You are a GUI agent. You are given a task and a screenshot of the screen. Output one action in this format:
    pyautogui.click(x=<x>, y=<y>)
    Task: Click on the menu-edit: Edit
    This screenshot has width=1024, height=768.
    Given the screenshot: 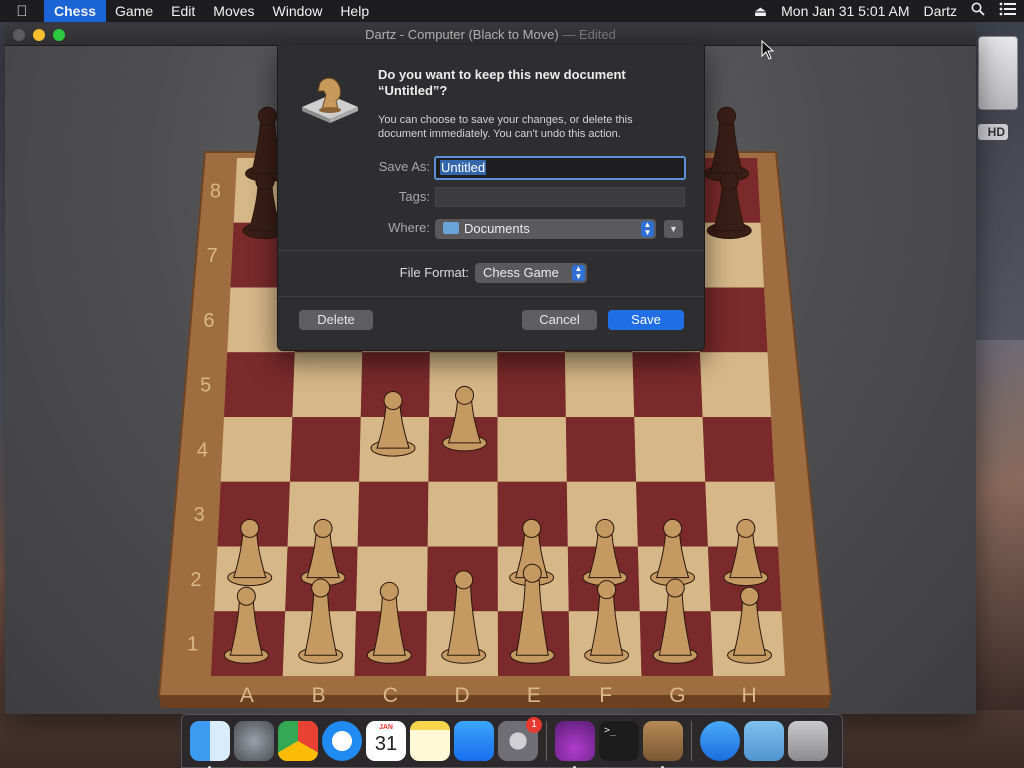 What is the action you would take?
    pyautogui.click(x=183, y=11)
    